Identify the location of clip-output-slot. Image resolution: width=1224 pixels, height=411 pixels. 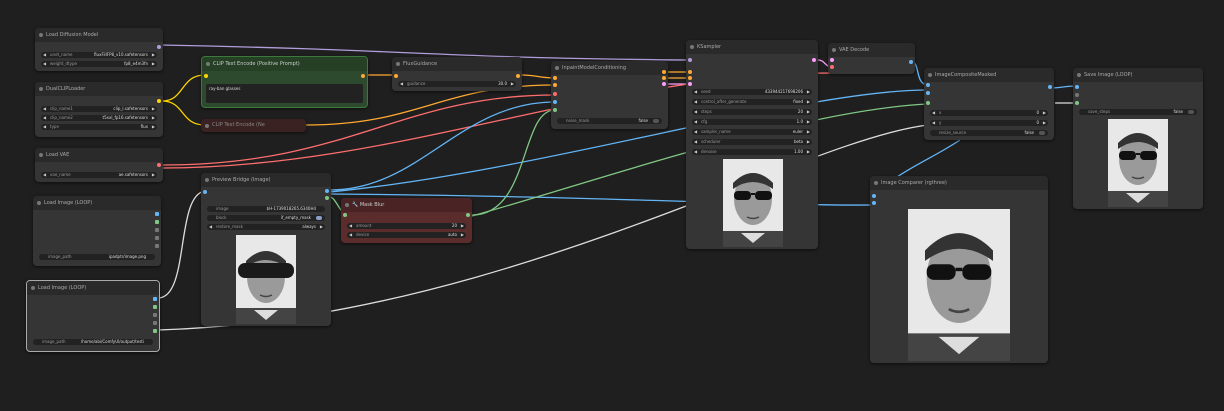
(159, 101).